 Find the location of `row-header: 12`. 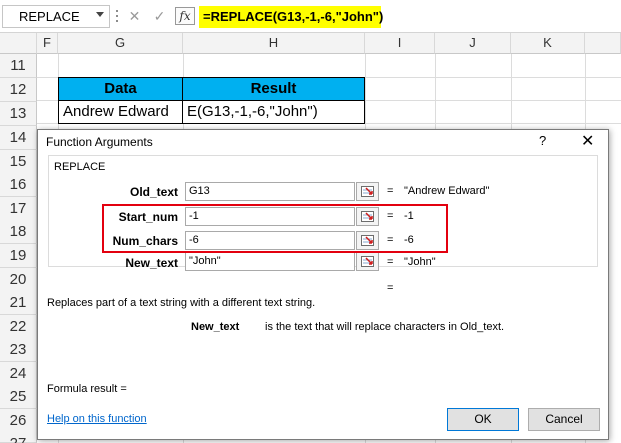

row-header: 12 is located at coordinates (18, 90).